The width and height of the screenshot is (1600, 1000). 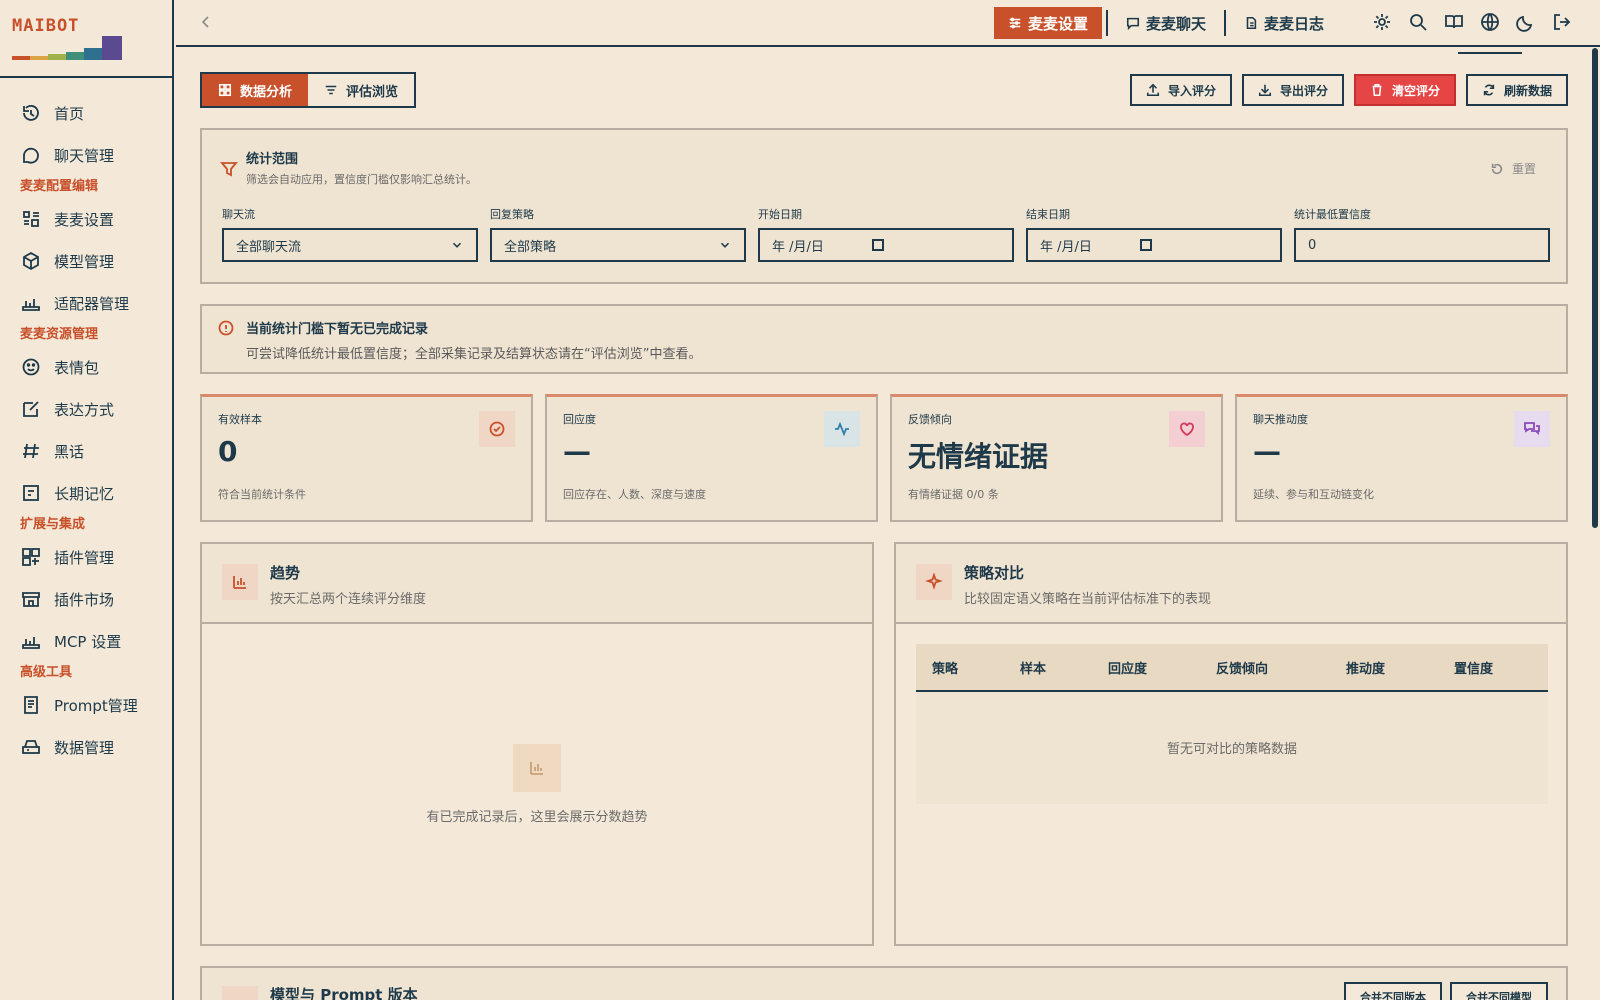 I want to click on sidebar-item-label: 长期记忆, so click(x=84, y=493).